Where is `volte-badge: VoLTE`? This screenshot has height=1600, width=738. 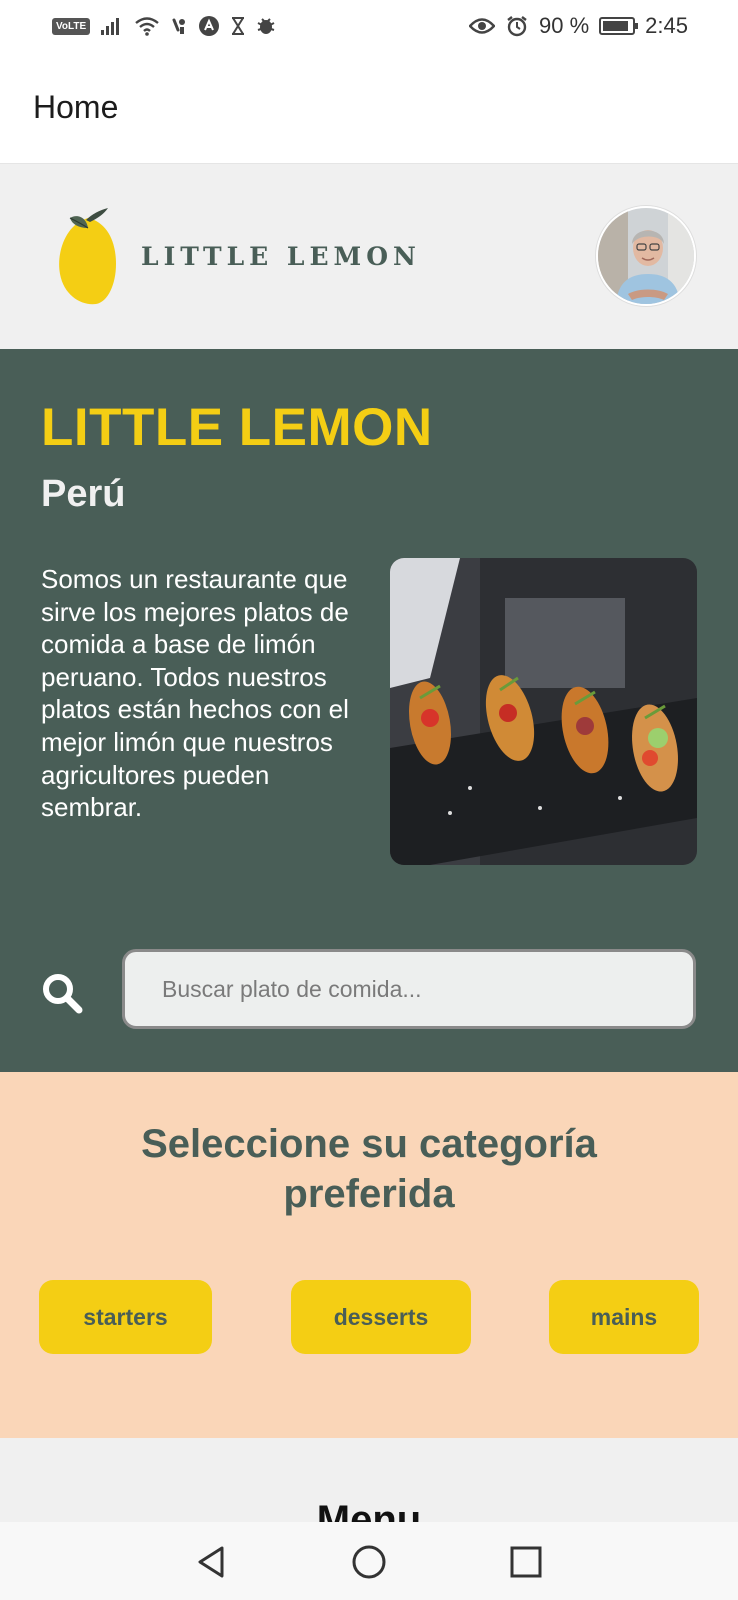 volte-badge: VoLTE is located at coordinates (71, 26).